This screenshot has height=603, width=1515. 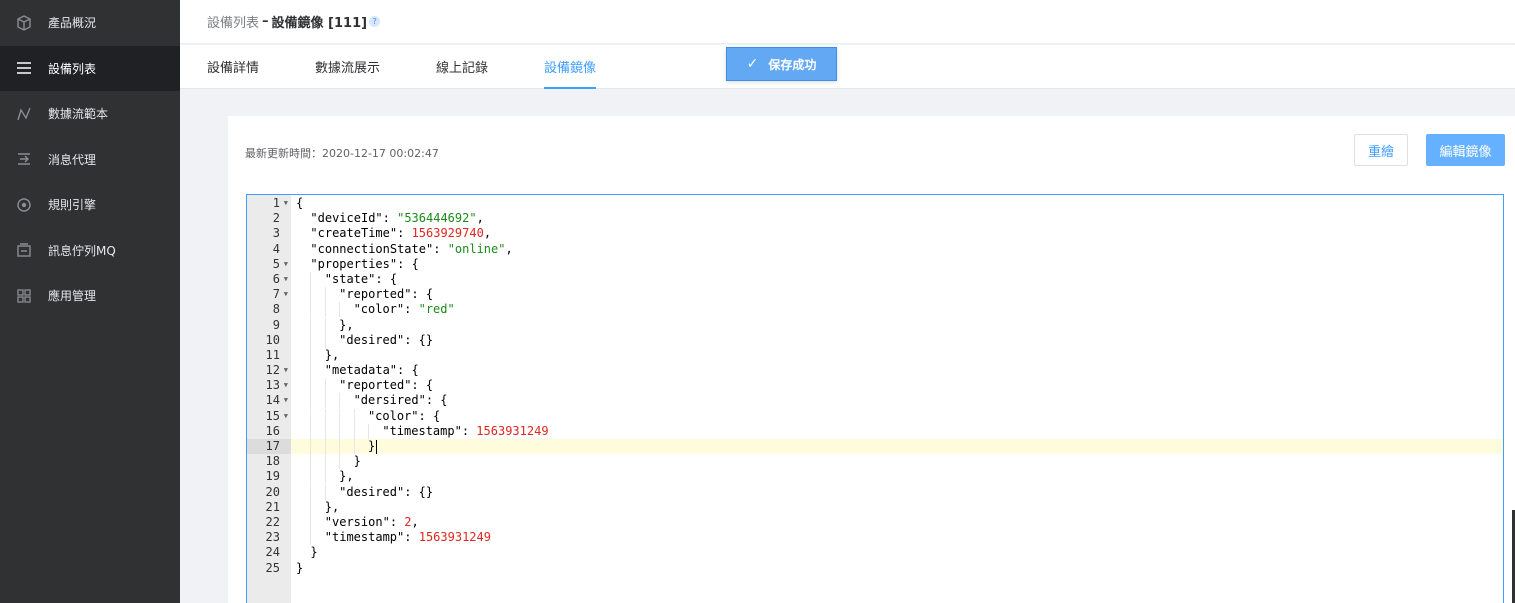 What do you see at coordinates (792, 64) in the screenshot?
I see `toast-message: 保存成功` at bounding box center [792, 64].